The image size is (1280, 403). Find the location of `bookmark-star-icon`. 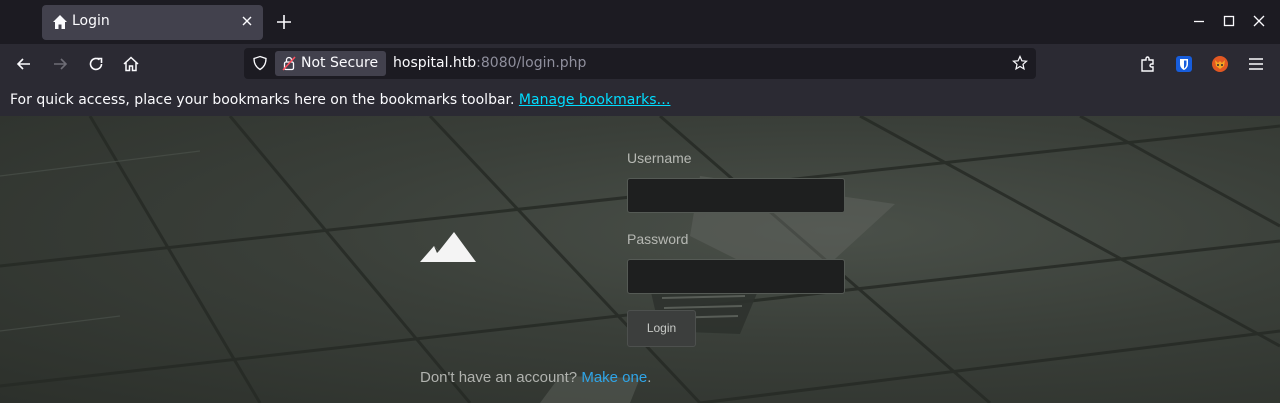

bookmark-star-icon is located at coordinates (1020, 63).